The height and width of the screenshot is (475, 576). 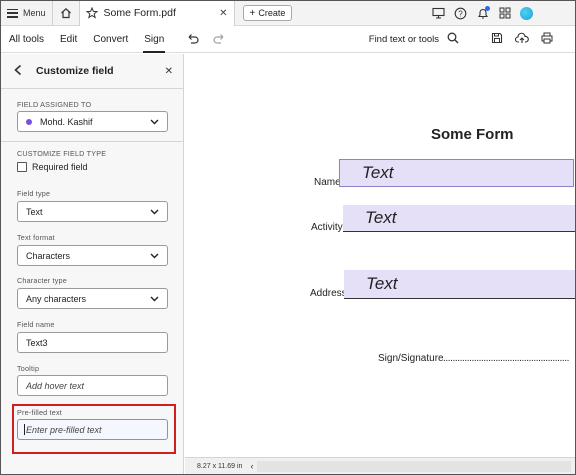 What do you see at coordinates (459, 284) in the screenshot?
I see `address-text-field: Text` at bounding box center [459, 284].